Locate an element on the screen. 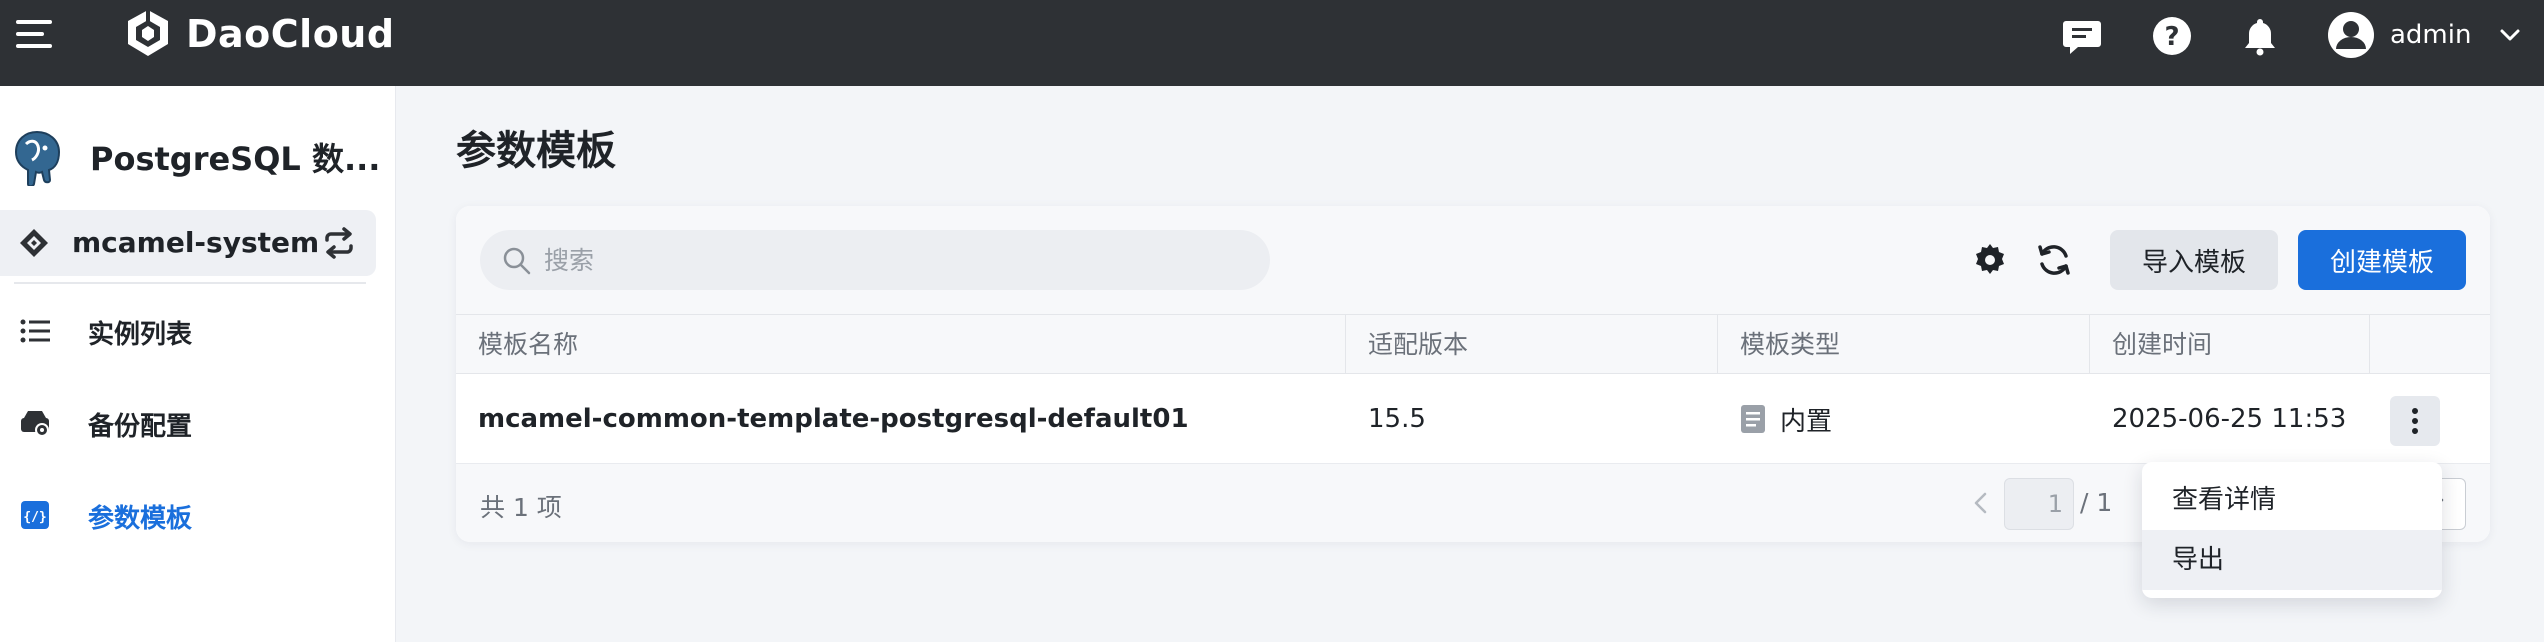  sidebar-item-instance-list: 实例列表 is located at coordinates (188, 330).